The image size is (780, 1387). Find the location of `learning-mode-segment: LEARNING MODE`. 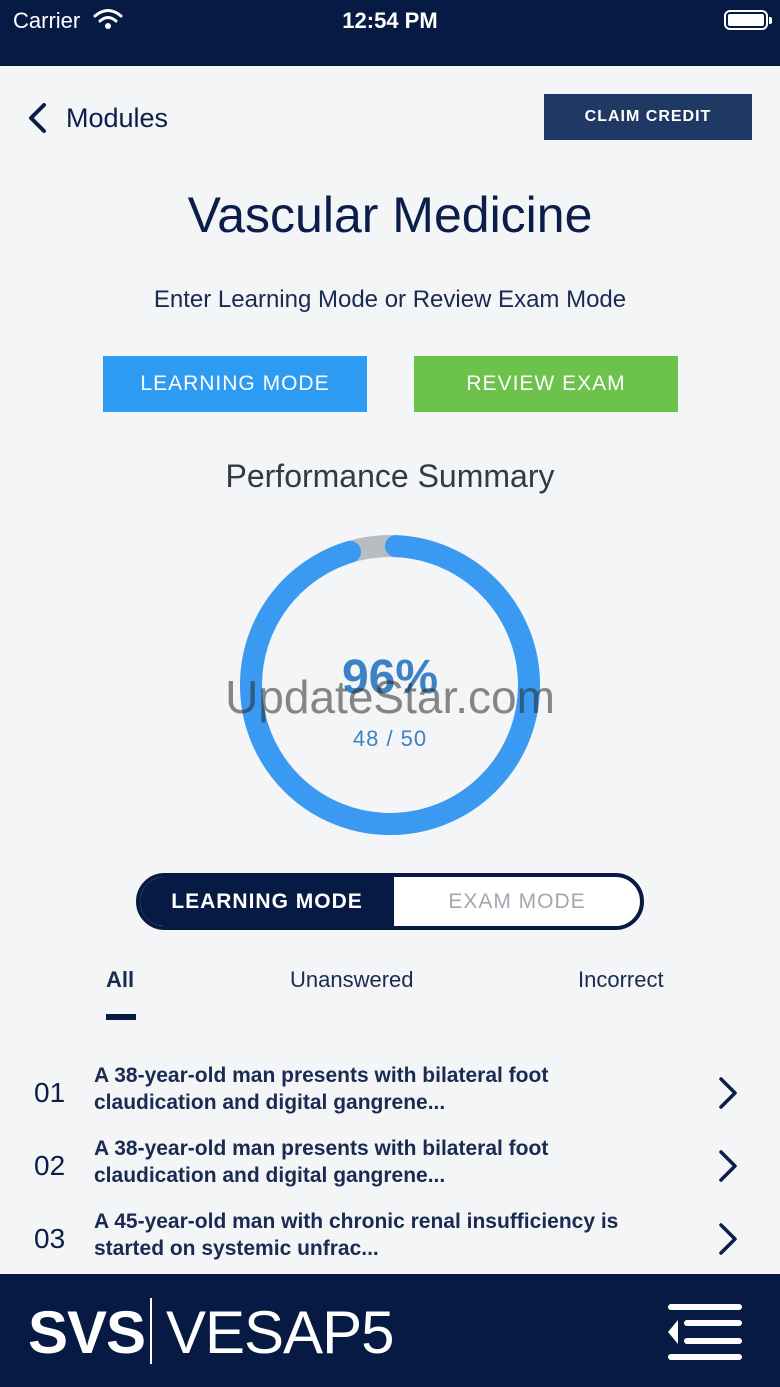

learning-mode-segment: LEARNING MODE is located at coordinates (267, 901).